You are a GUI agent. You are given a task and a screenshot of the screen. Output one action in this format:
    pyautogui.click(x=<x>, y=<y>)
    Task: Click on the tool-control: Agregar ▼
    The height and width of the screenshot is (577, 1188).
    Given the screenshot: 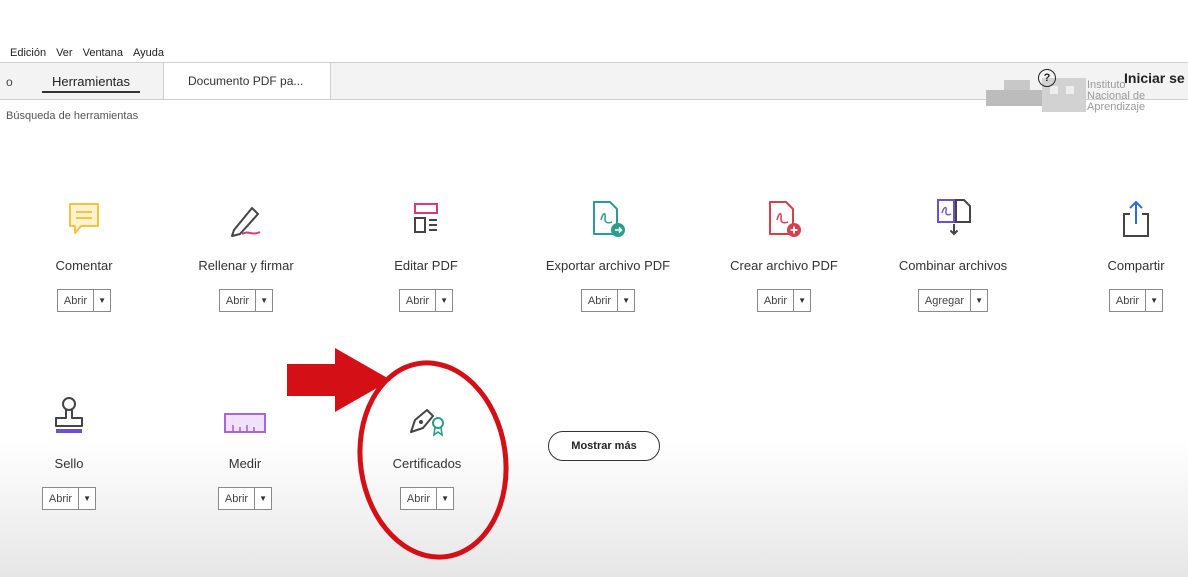 What is the action you would take?
    pyautogui.click(x=953, y=300)
    